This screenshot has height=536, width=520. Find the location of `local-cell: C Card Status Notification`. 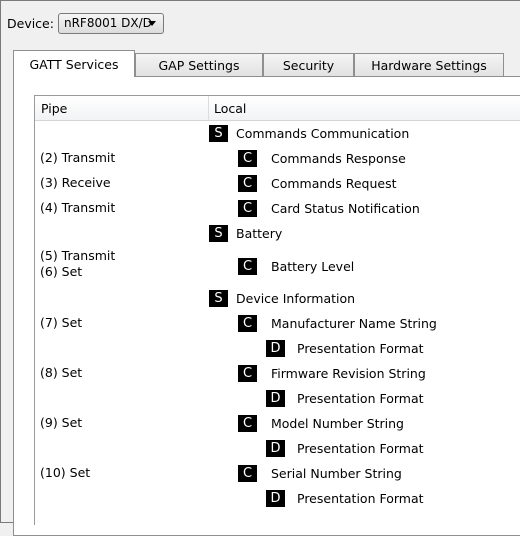

local-cell: C Card Status Notification is located at coordinates (329, 208).